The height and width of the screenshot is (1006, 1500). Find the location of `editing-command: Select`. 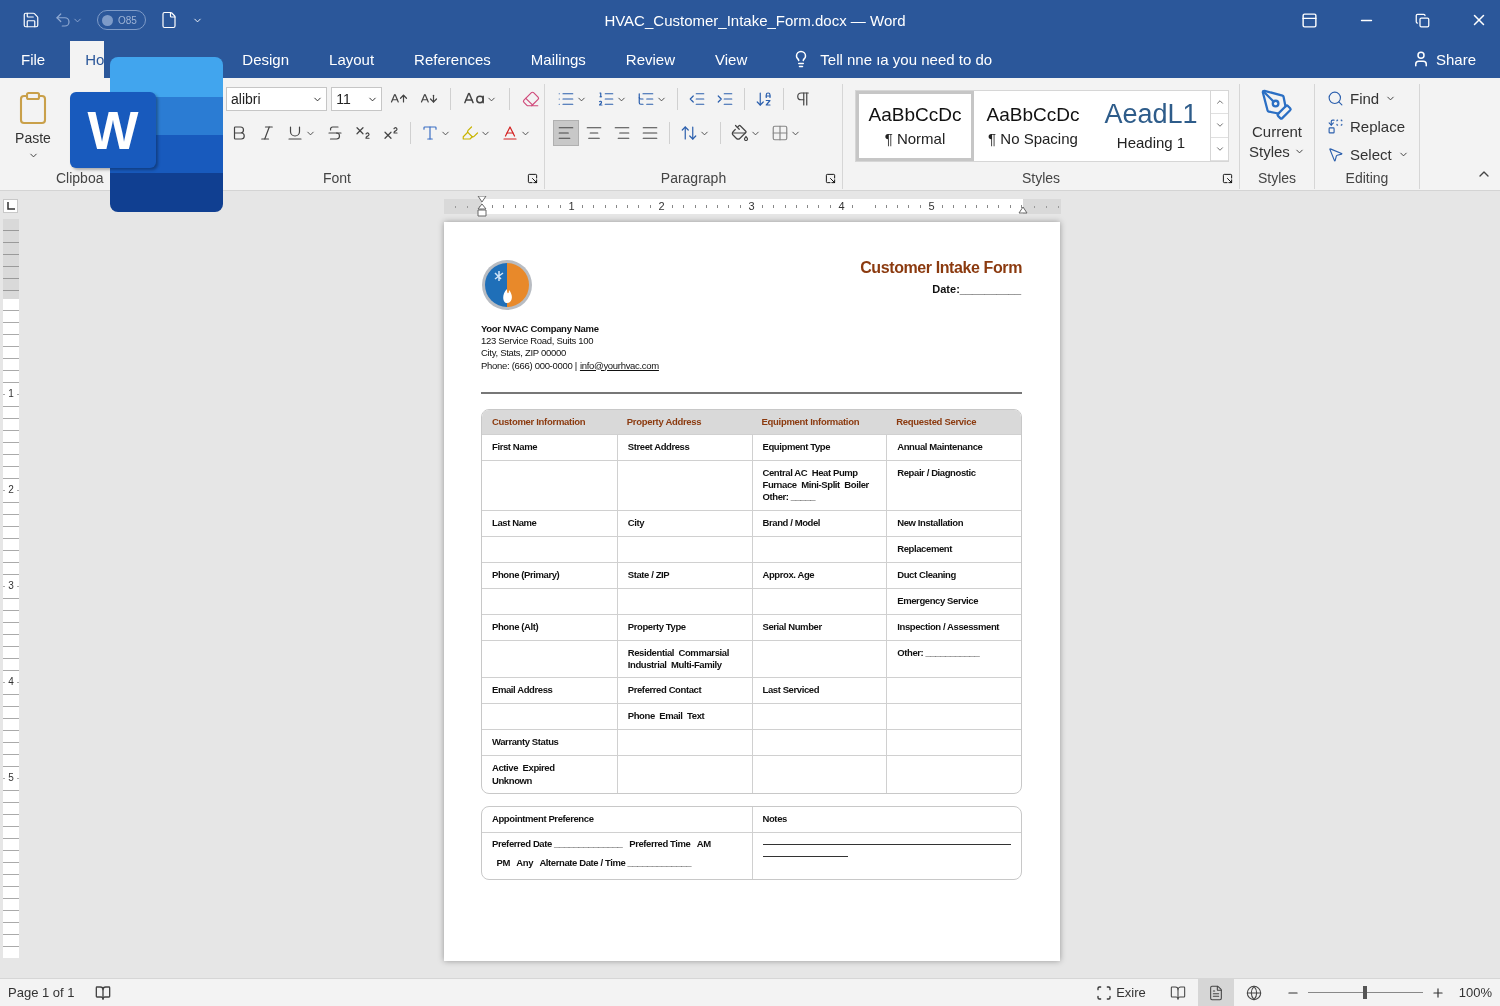

editing-command: Select is located at coordinates (1373, 154).